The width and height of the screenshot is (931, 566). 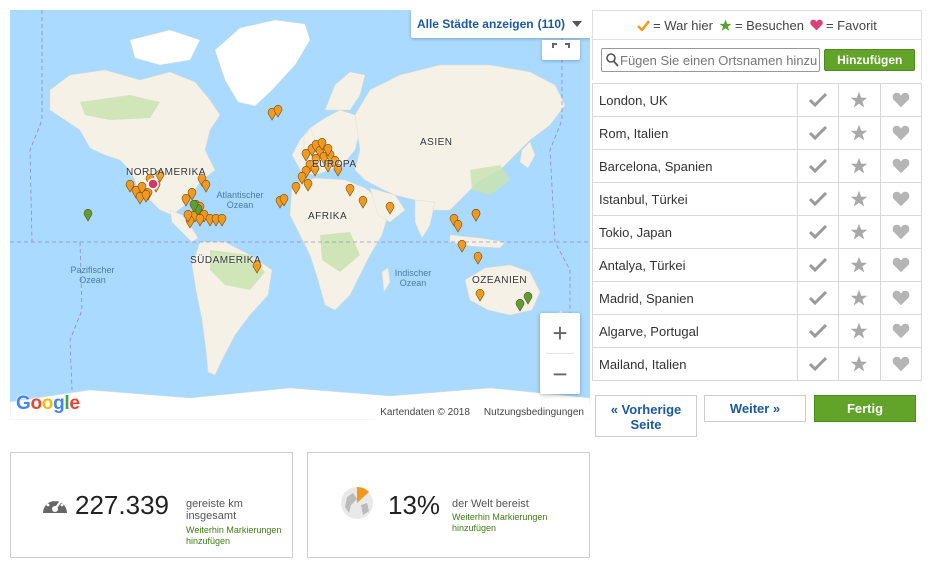 What do you see at coordinates (474, 528) in the screenshot?
I see `world-add-more-link-2: hinzufügen` at bounding box center [474, 528].